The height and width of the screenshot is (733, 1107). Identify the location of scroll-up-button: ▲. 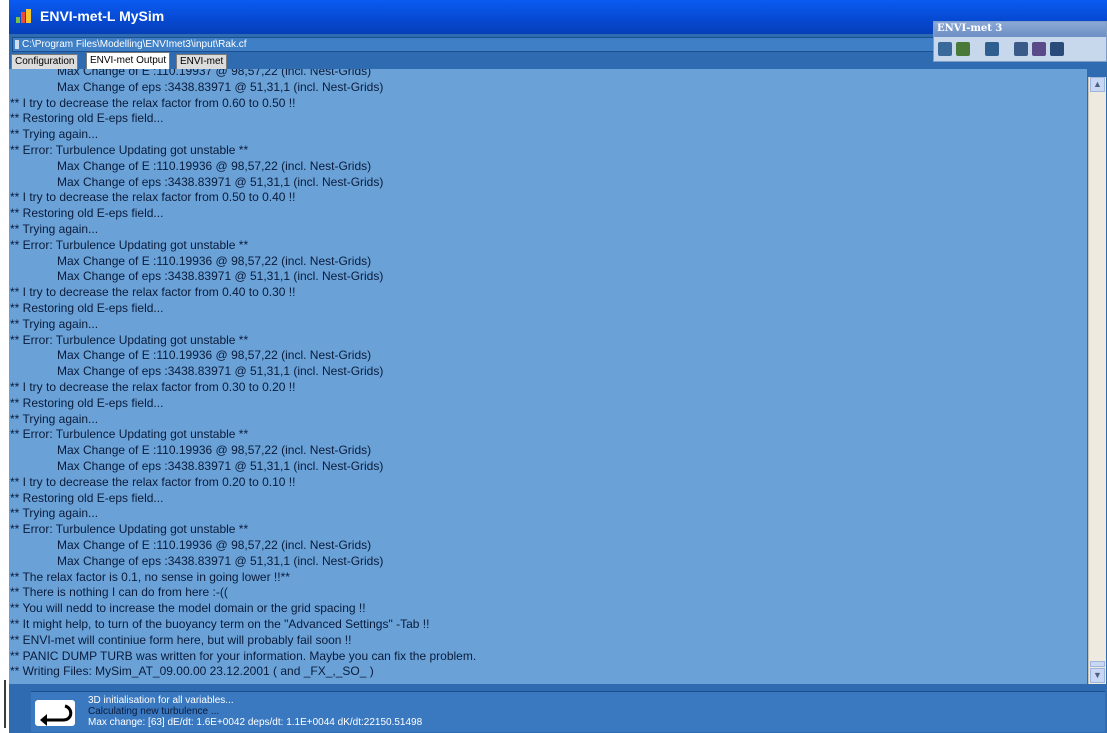
(1097, 84).